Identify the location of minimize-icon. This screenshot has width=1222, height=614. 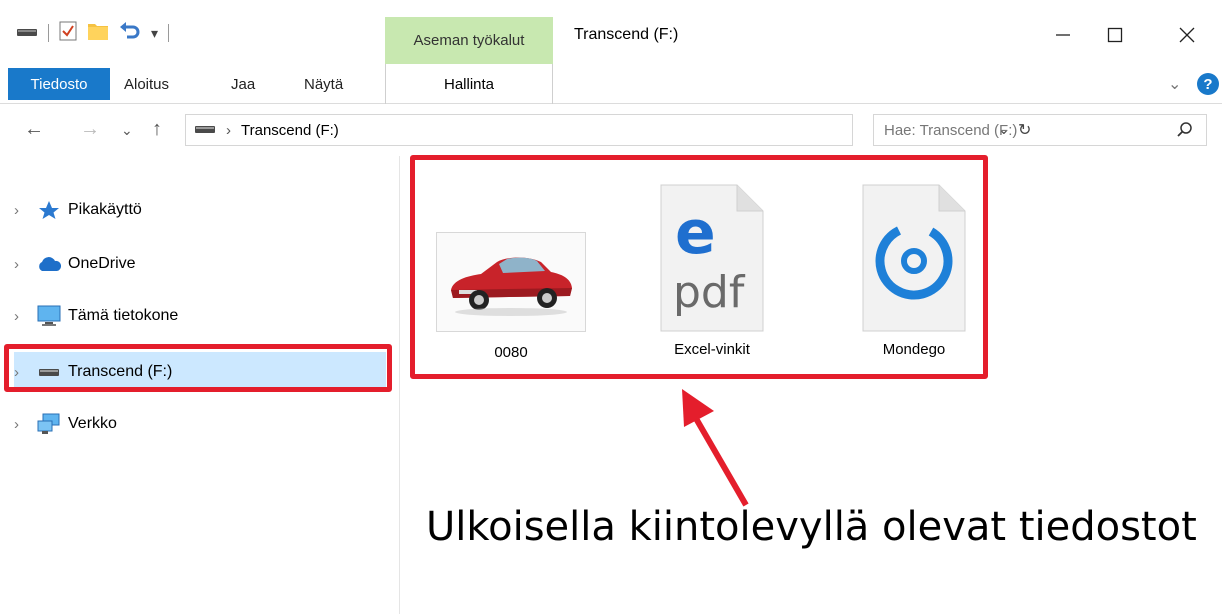
(1063, 35).